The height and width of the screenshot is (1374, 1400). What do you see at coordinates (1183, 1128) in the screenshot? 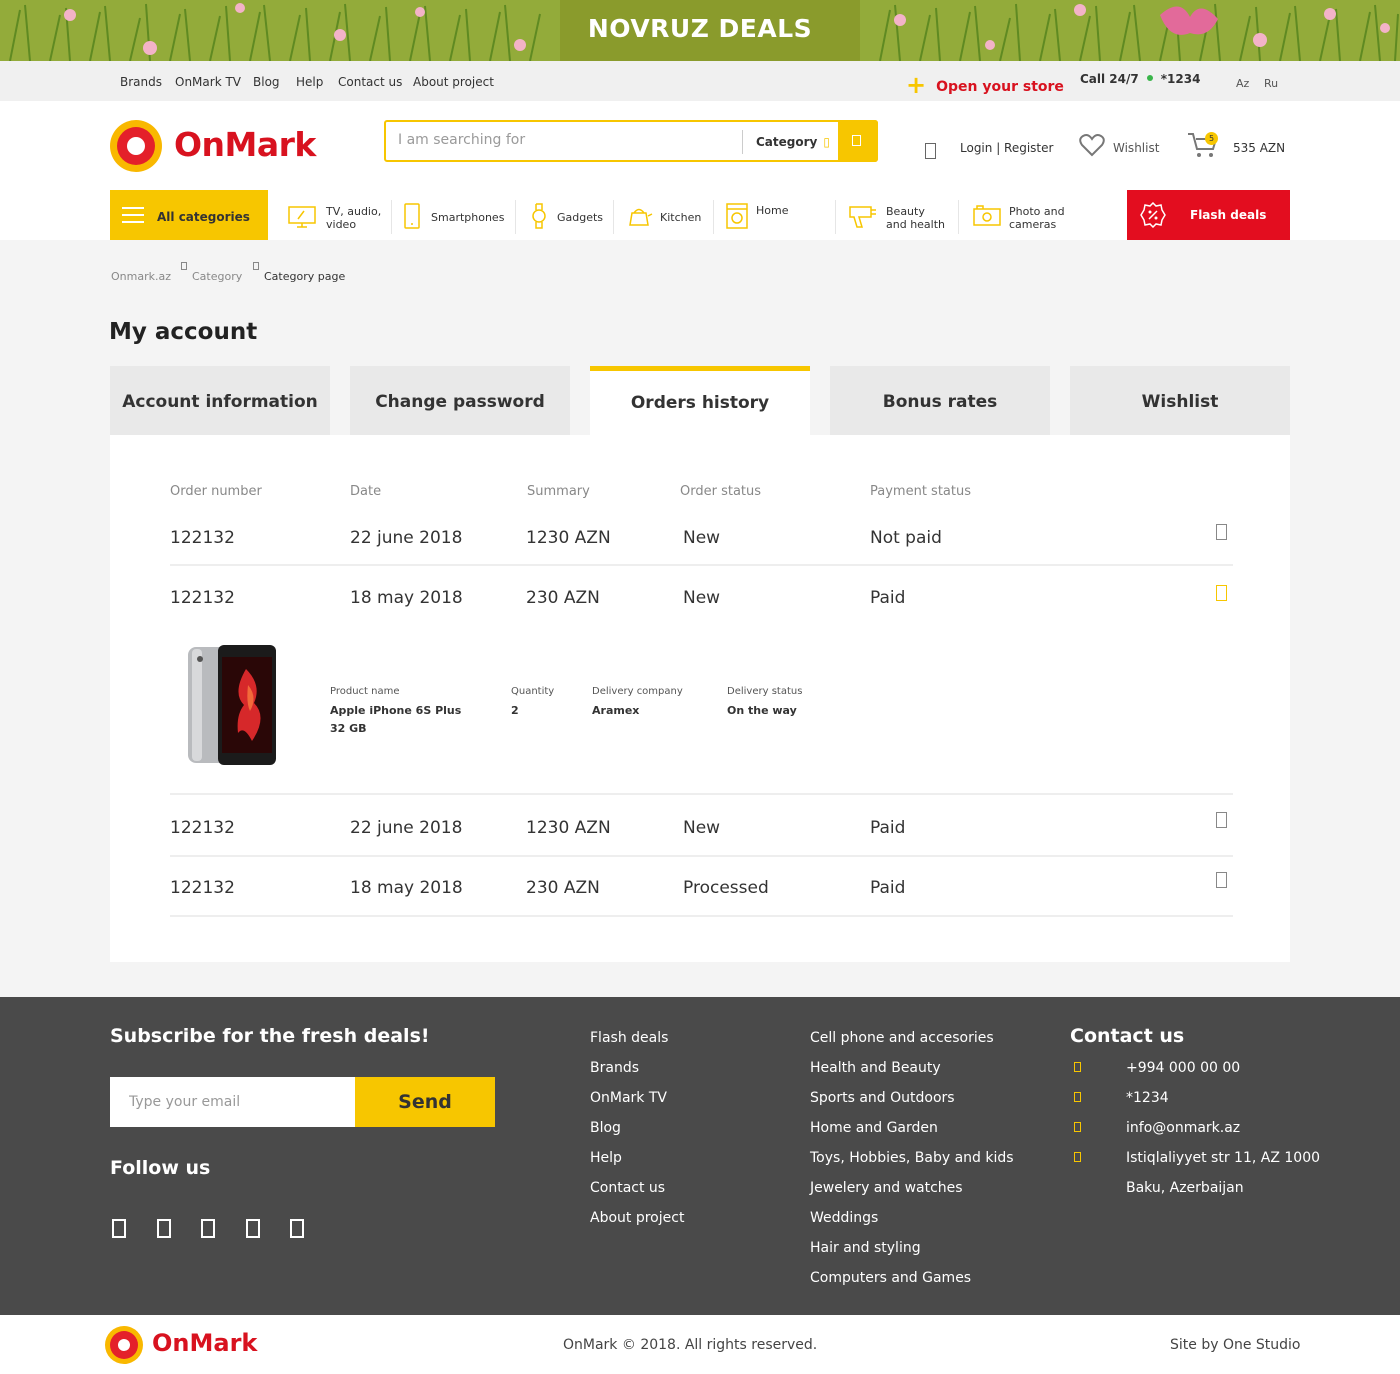
I see `contact-email: info@onmark.az` at bounding box center [1183, 1128].